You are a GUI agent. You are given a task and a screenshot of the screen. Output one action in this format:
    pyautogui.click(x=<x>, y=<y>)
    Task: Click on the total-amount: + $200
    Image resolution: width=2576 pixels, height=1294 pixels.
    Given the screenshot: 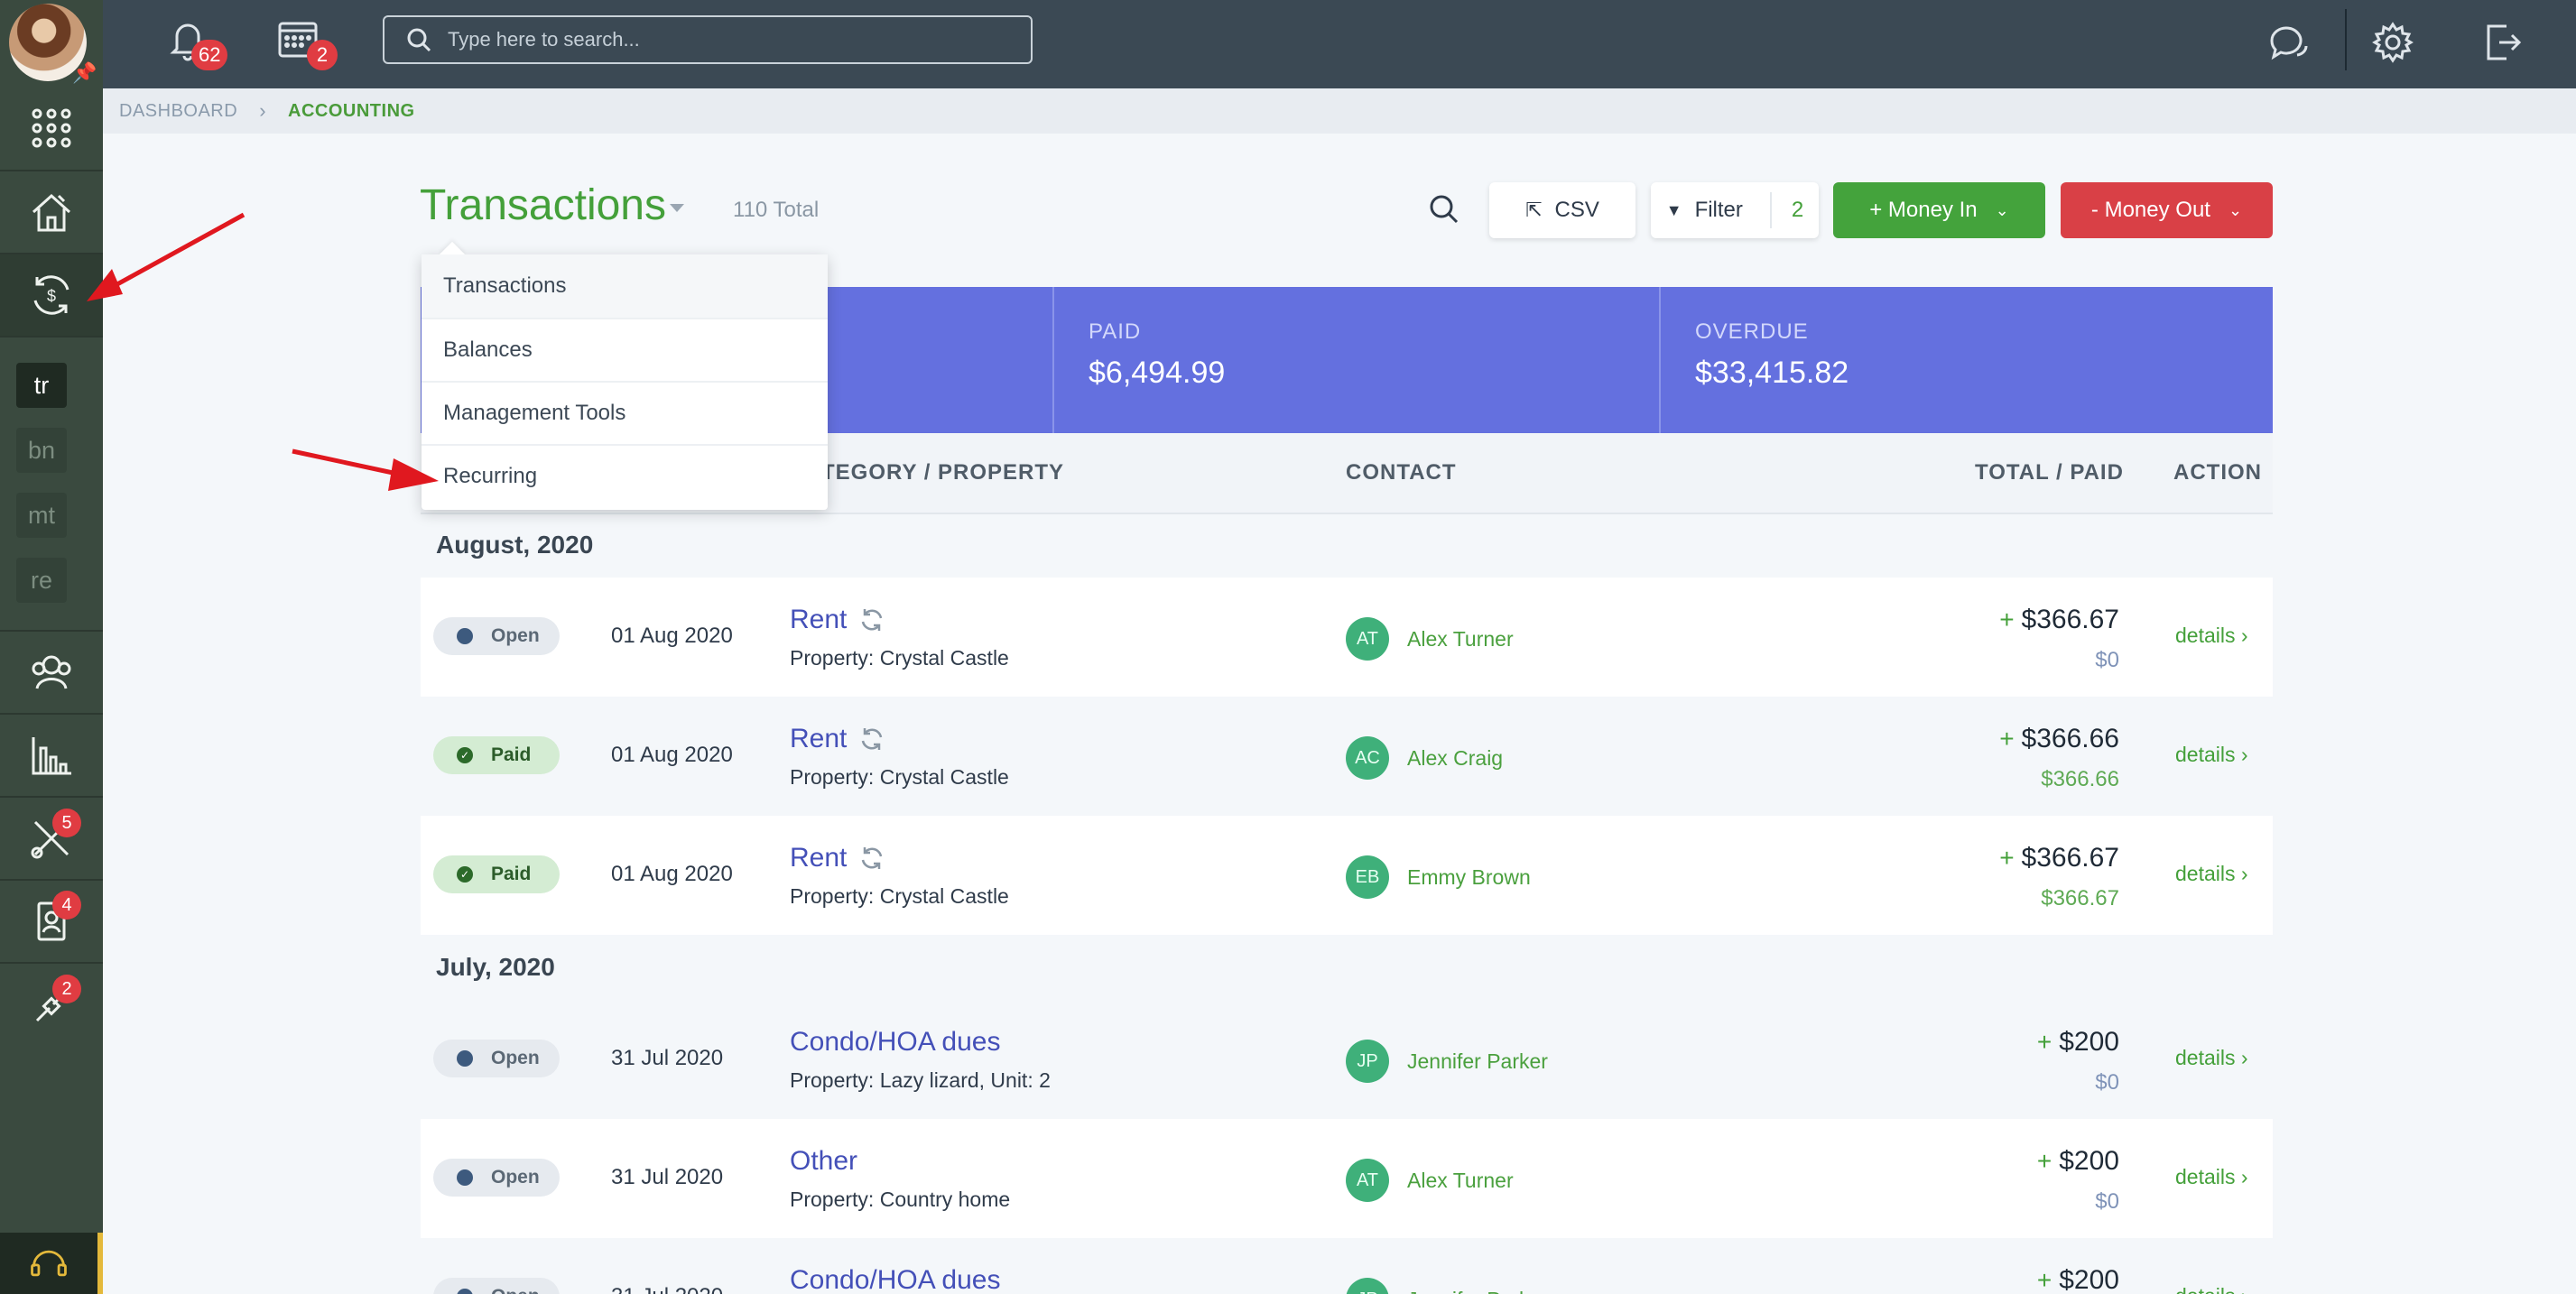 What is the action you would take?
    pyautogui.click(x=2078, y=1279)
    